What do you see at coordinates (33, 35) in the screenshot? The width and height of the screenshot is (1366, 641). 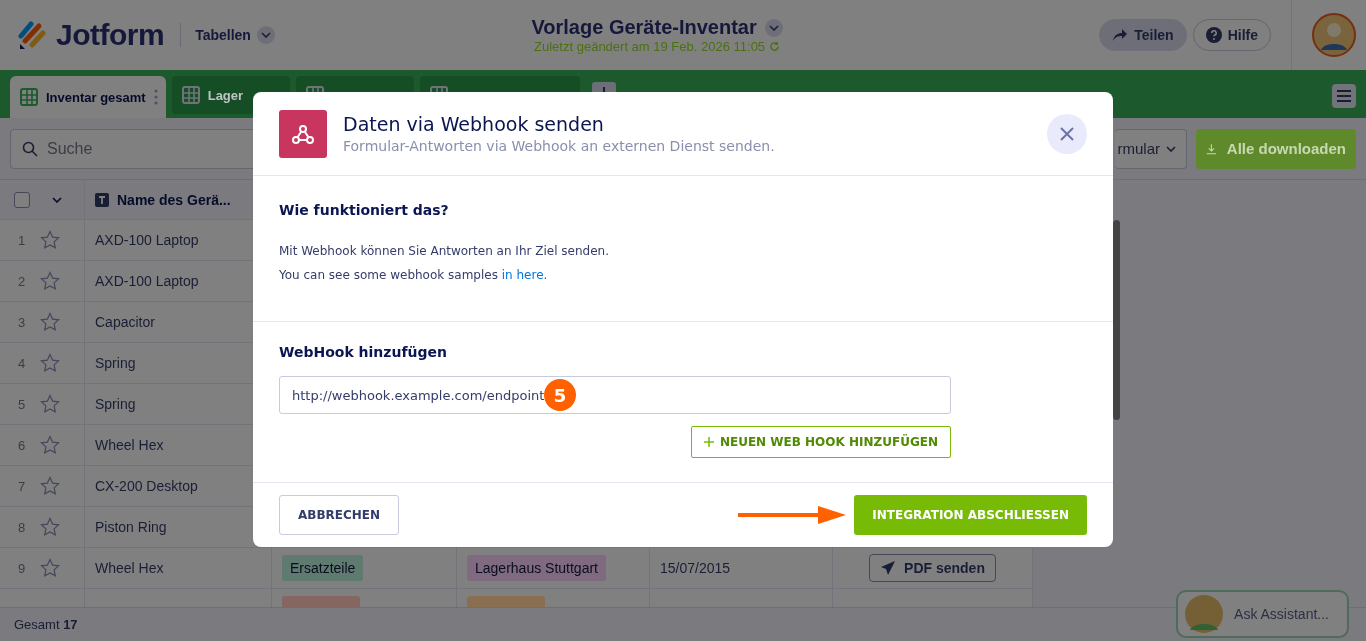 I see `logo-icon` at bounding box center [33, 35].